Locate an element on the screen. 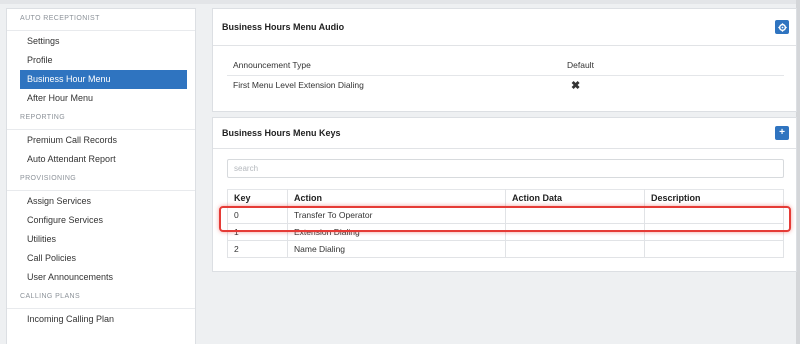  cell-key: 1 is located at coordinates (257, 232).